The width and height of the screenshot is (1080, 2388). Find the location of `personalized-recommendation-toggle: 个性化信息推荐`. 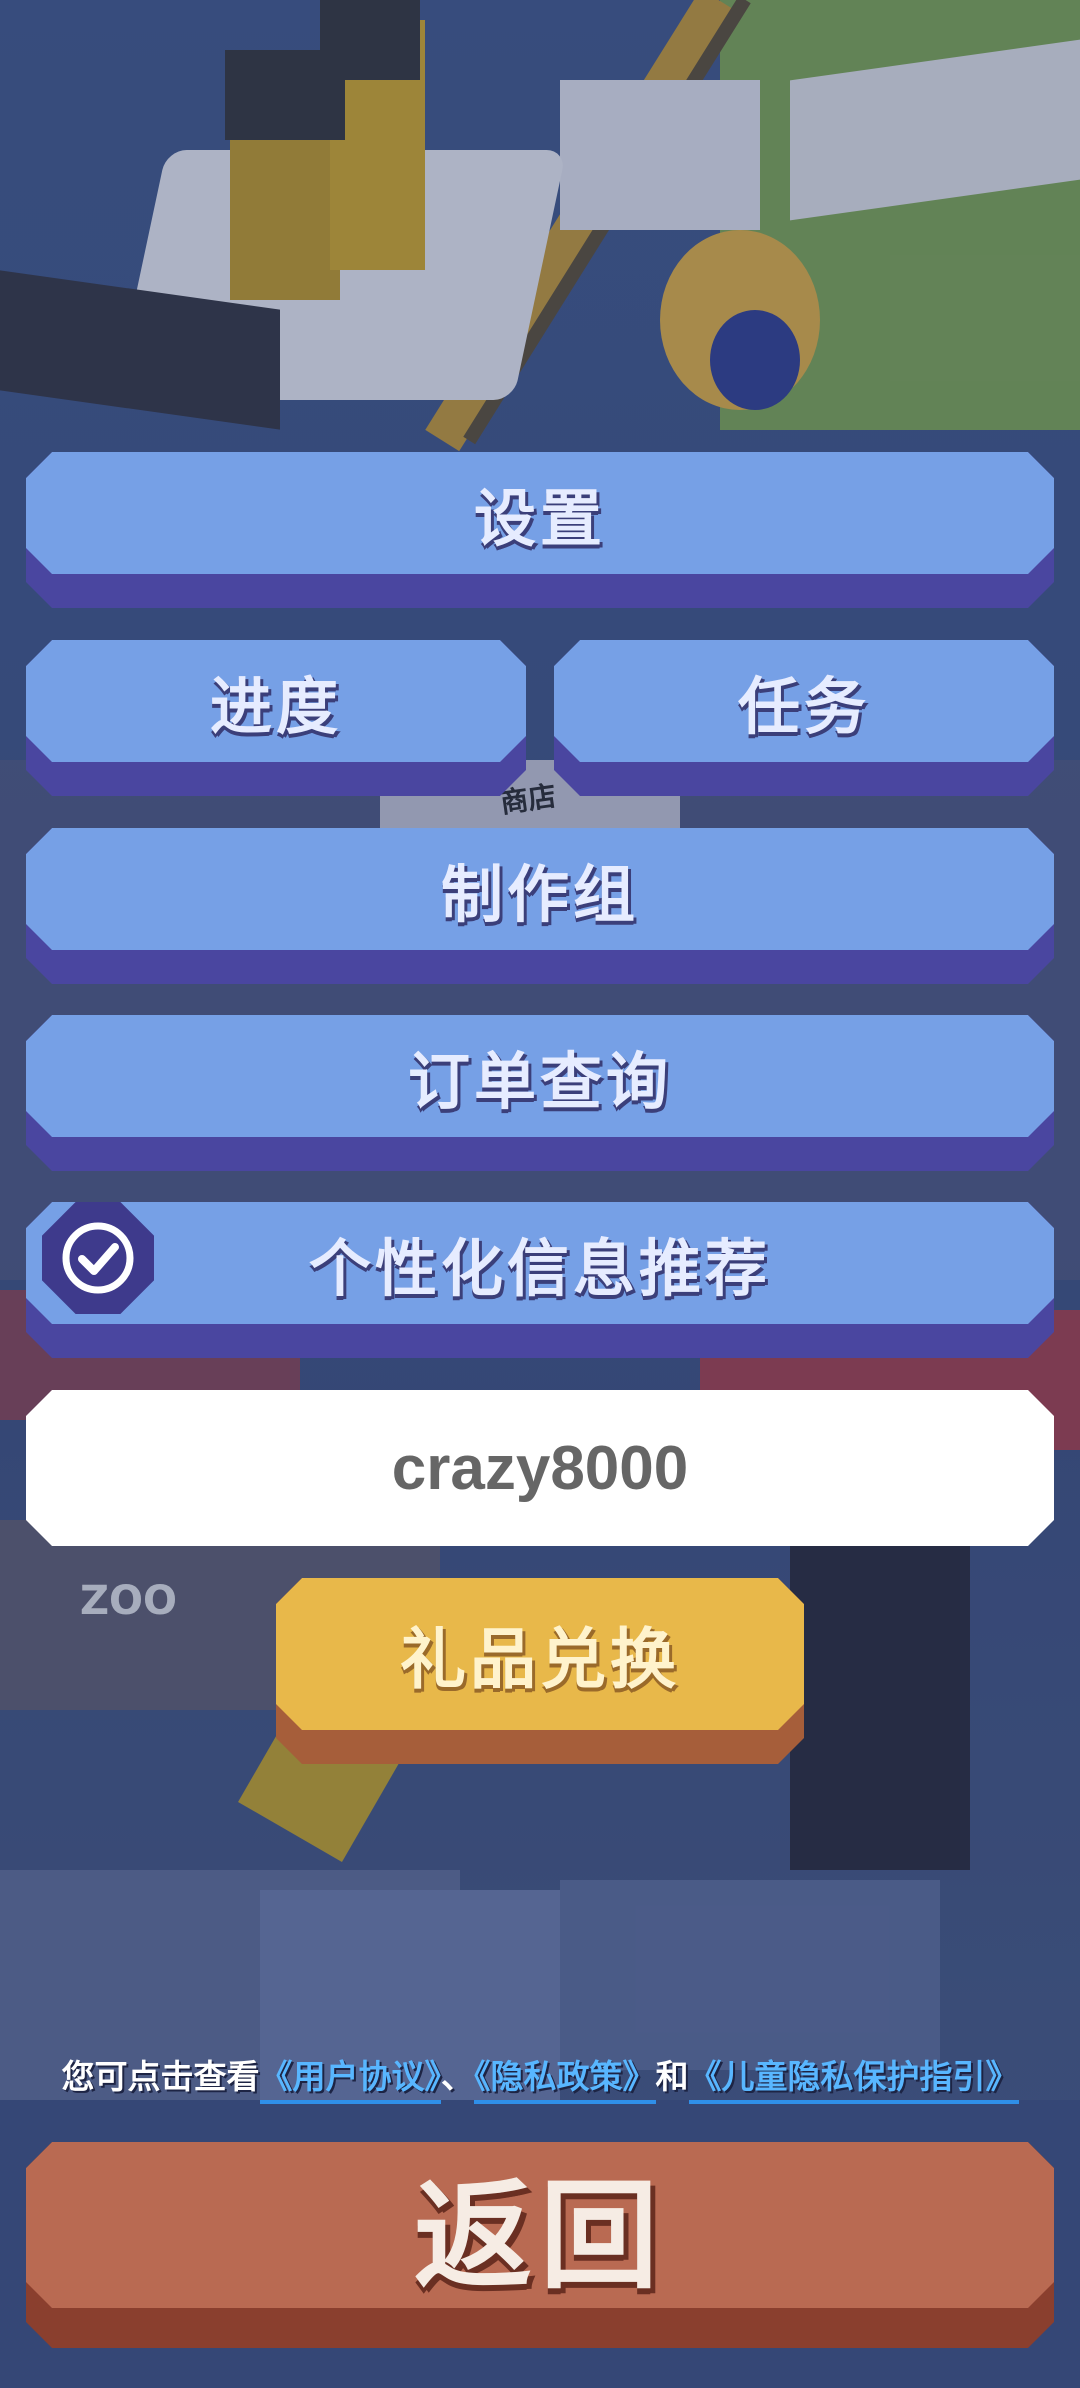

personalized-recommendation-toggle: 个性化信息推荐 is located at coordinates (540, 1280).